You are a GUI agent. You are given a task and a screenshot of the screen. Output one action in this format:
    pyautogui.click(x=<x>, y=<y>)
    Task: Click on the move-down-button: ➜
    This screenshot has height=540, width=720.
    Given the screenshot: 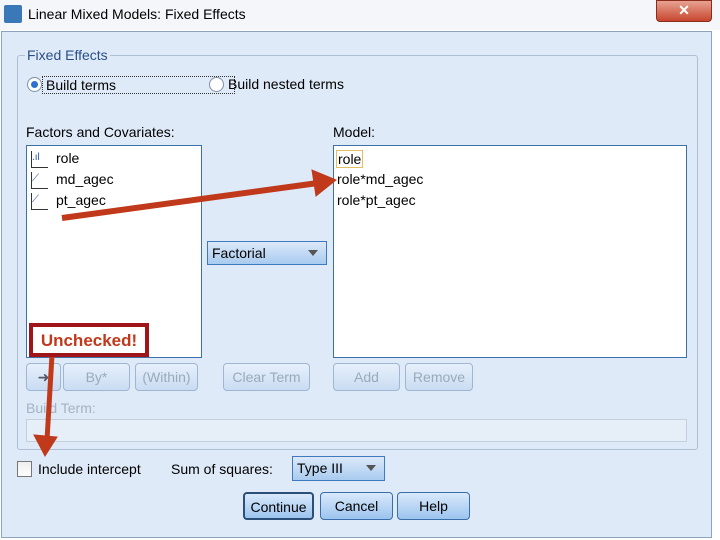 What is the action you would take?
    pyautogui.click(x=43, y=377)
    